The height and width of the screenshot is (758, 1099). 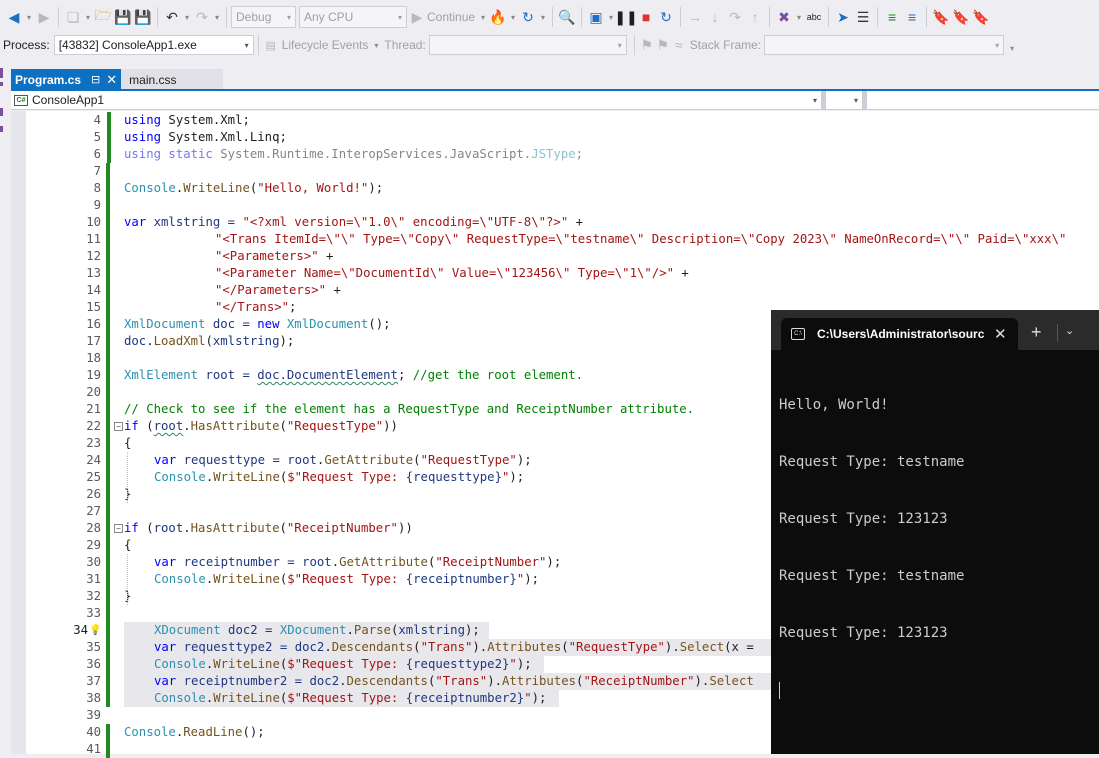 I want to click on lightbulb-icon: 💡, so click(x=95, y=630).